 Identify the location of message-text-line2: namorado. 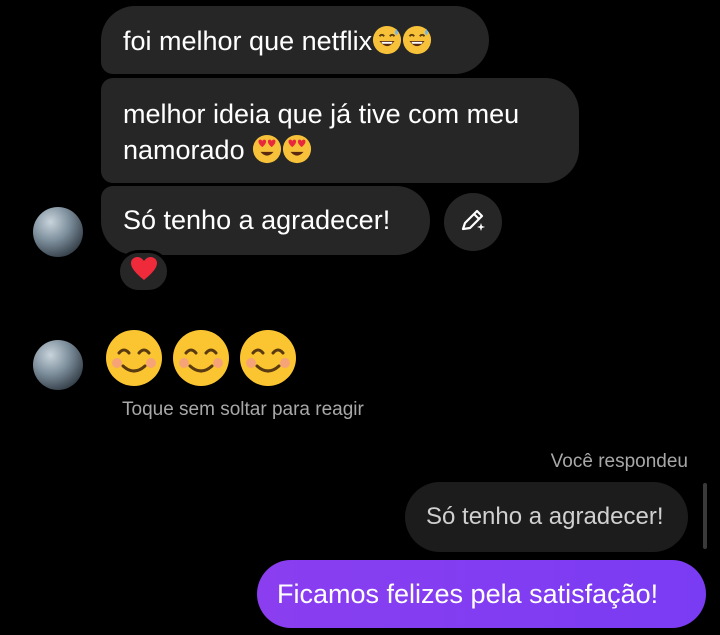
(184, 150).